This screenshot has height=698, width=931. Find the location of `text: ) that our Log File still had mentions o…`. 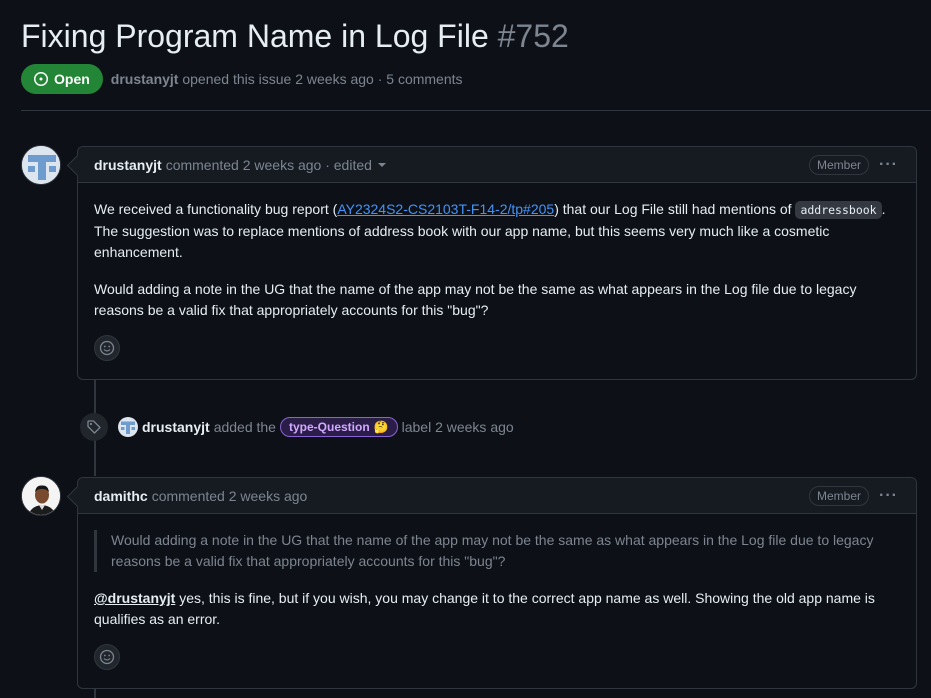

text: ) that our Log File still had mentions o… is located at coordinates (675, 209).